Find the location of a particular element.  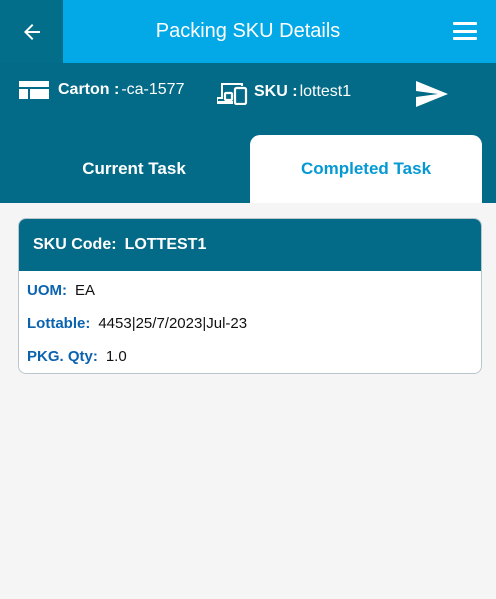

pkg-qty-label: PKG. Qty: is located at coordinates (62, 356).